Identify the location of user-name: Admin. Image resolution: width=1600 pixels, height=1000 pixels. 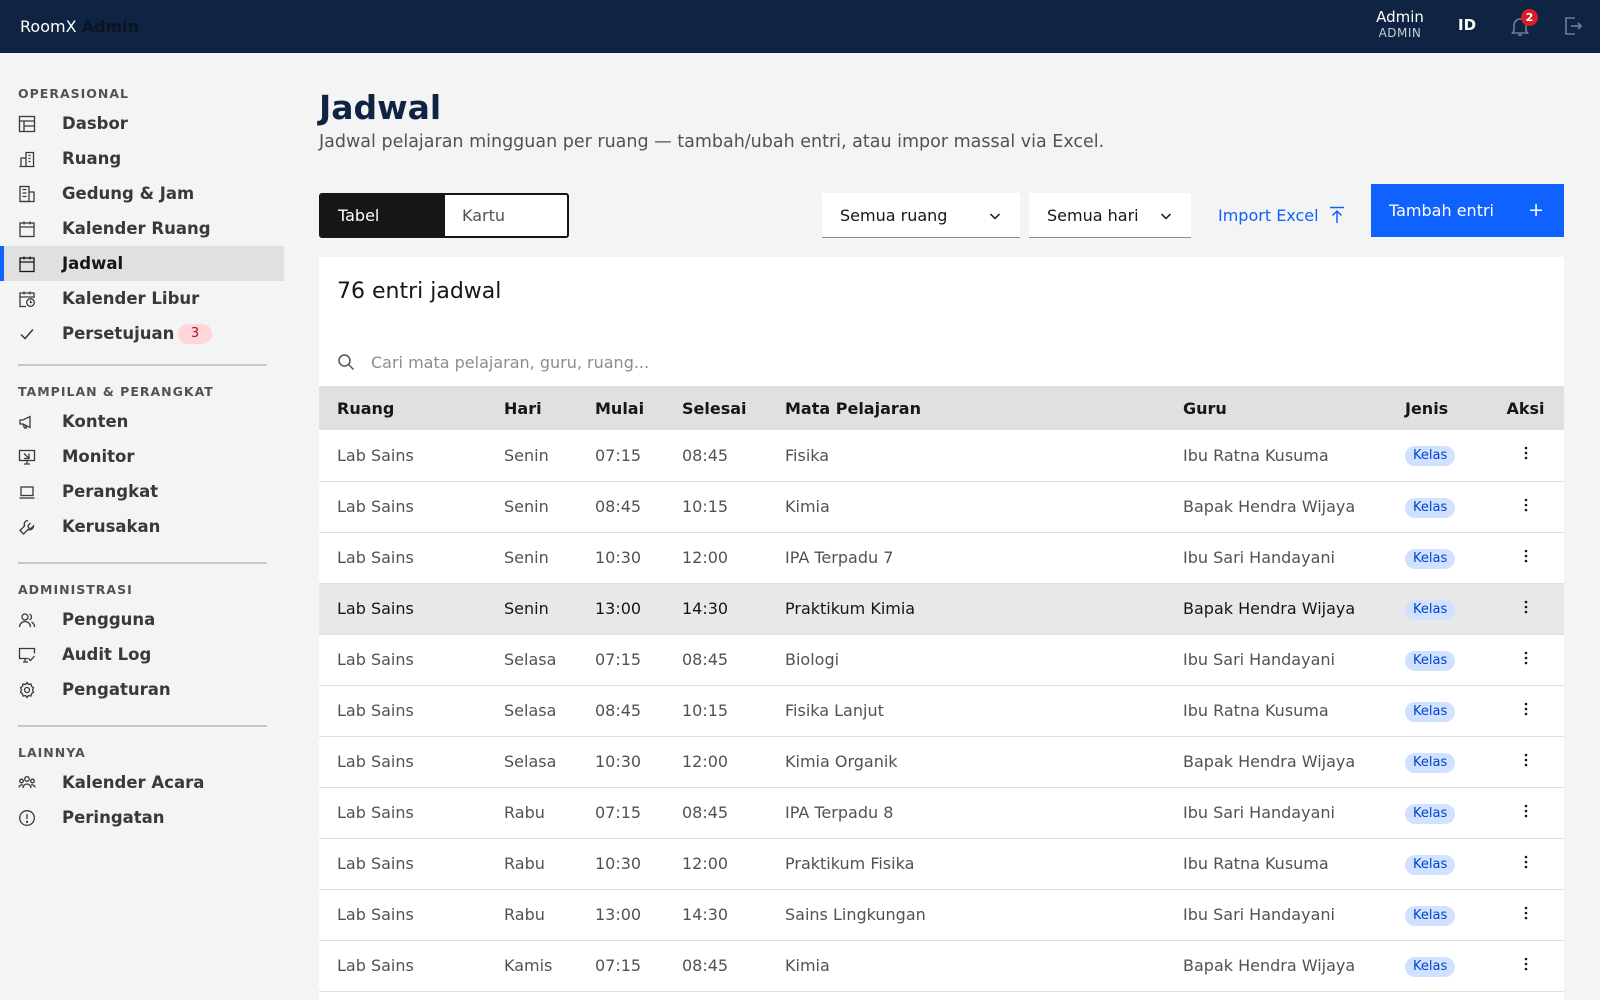
(1400, 17).